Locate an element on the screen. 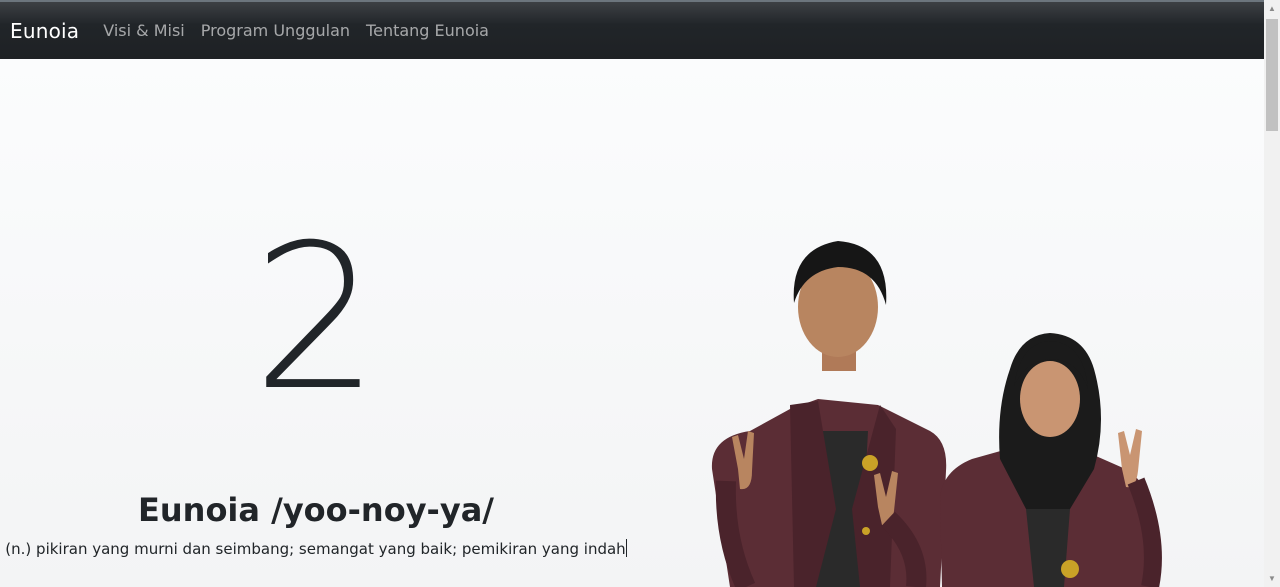  scroll-thumb is located at coordinates (1272, 75).